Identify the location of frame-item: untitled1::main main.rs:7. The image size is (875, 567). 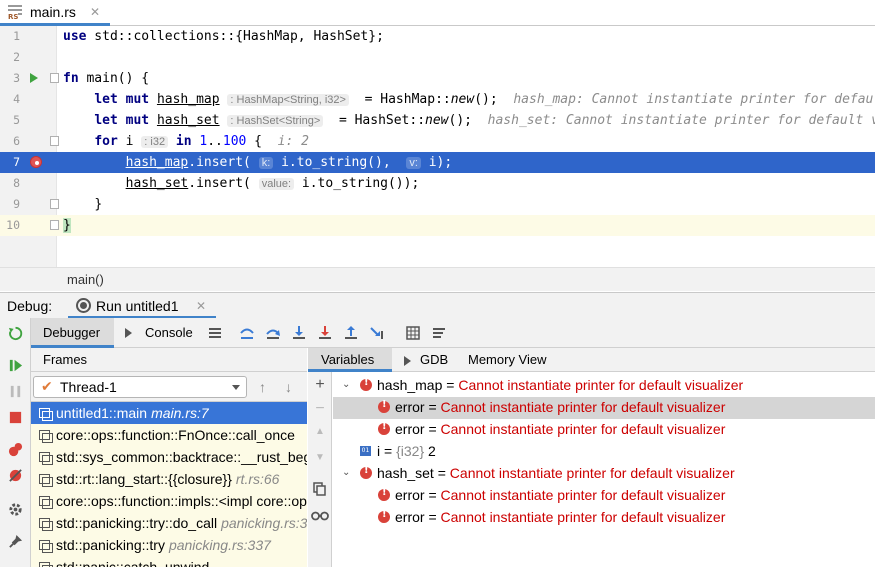
(169, 413).